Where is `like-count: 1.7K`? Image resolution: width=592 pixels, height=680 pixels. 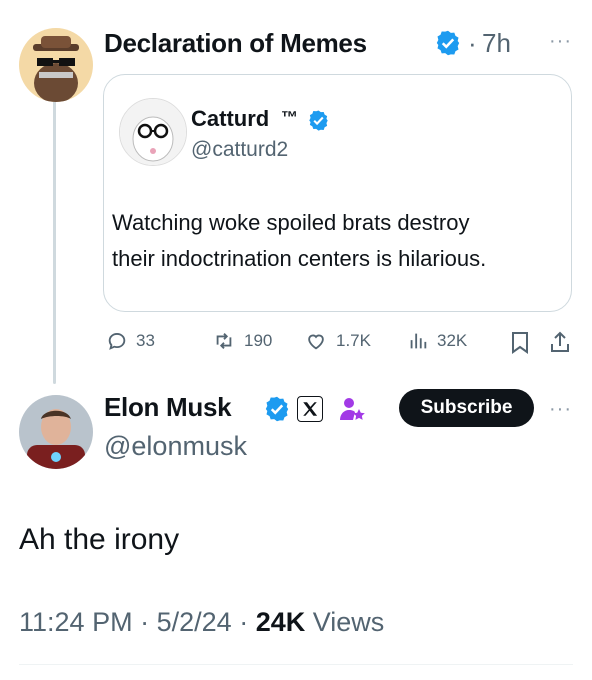 like-count: 1.7K is located at coordinates (353, 340).